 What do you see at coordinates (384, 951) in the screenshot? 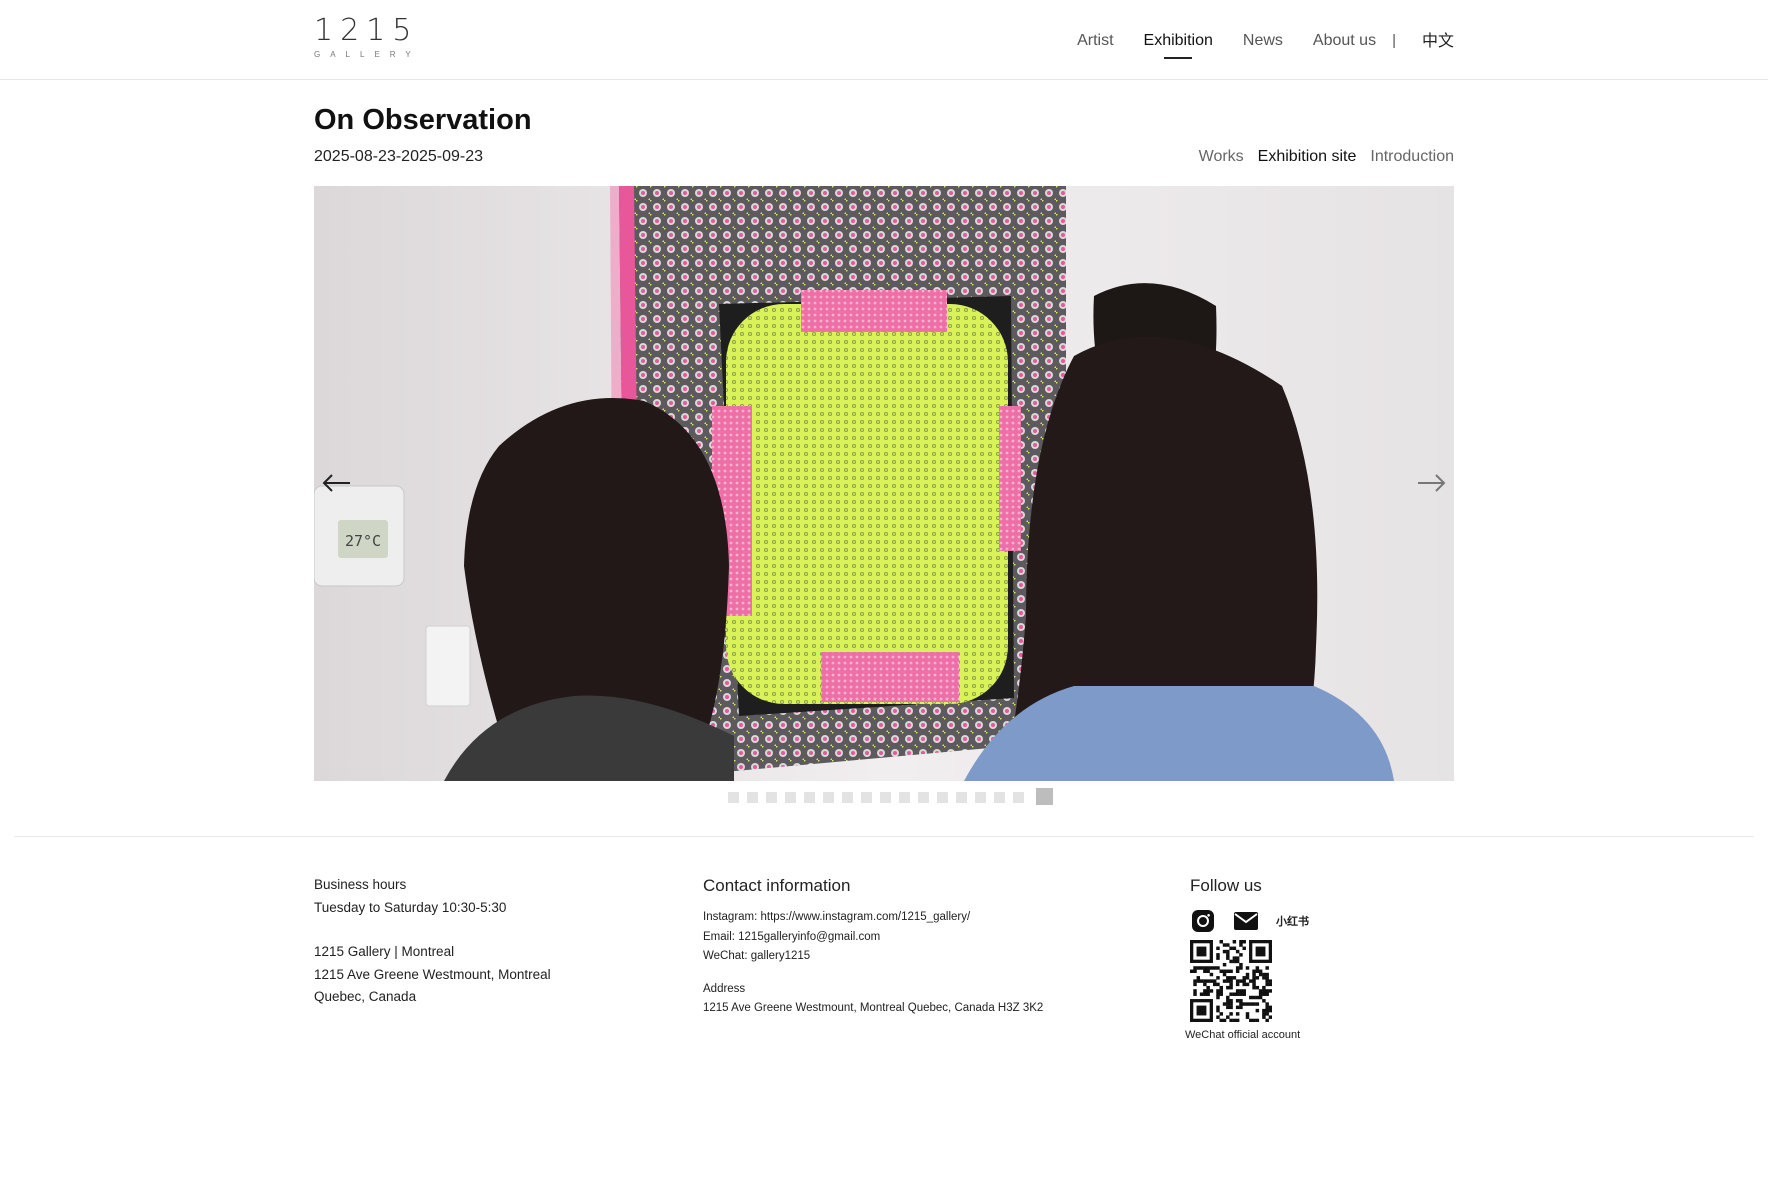
I see `gallery-location: 1215 Gallery | Montreal` at bounding box center [384, 951].